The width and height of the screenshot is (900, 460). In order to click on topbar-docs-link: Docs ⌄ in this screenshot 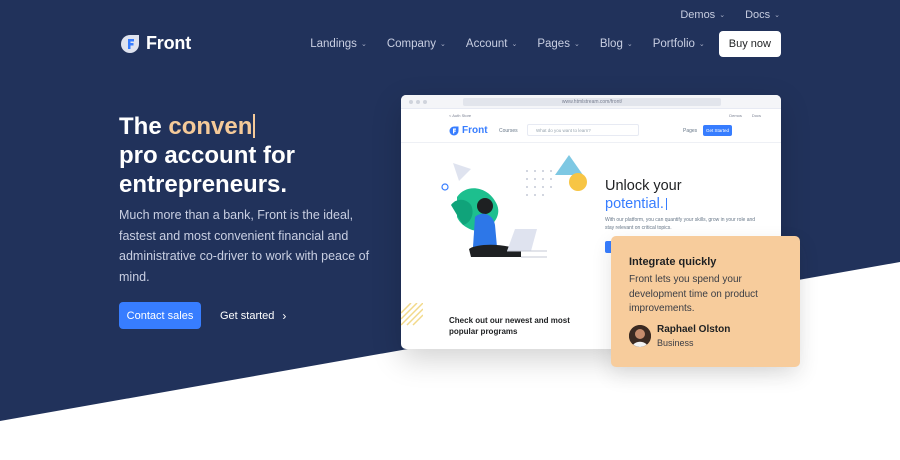, I will do `click(762, 15)`.